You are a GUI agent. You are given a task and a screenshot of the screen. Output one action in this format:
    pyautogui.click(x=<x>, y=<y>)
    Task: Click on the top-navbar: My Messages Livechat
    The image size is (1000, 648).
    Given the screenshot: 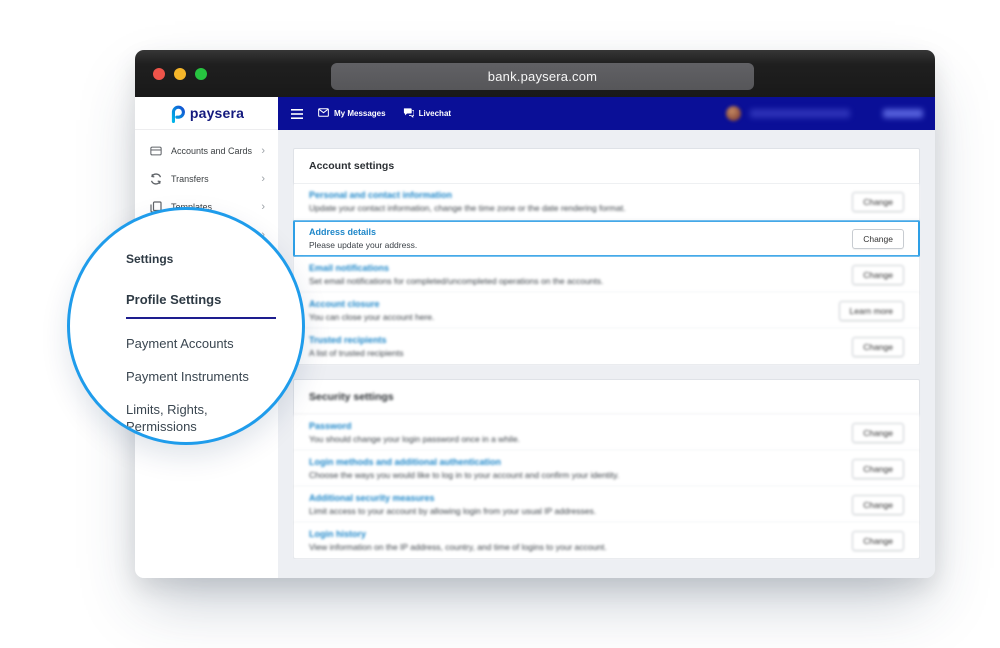 What is the action you would take?
    pyautogui.click(x=606, y=113)
    